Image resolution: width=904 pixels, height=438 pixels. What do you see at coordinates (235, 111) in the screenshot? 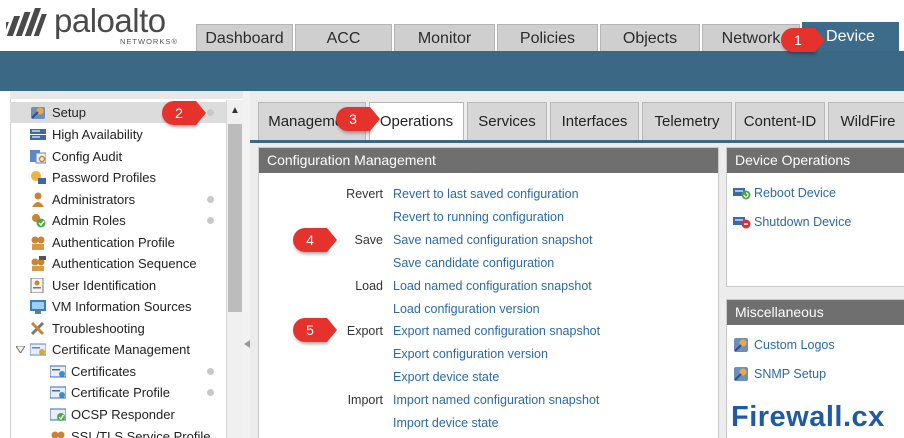
I see `scroll-up-icon: ▲` at bounding box center [235, 111].